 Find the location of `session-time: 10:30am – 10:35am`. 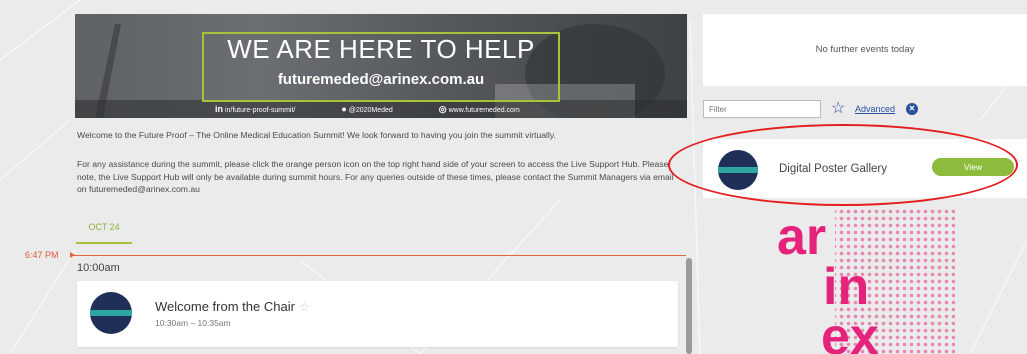

session-time: 10:30am – 10:35am is located at coordinates (193, 323).